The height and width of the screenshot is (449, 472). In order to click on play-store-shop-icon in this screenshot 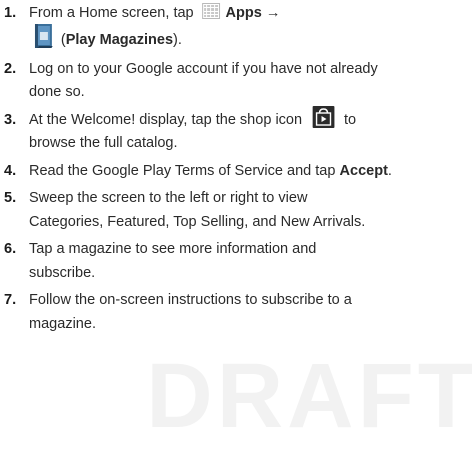, I will do `click(323, 116)`.